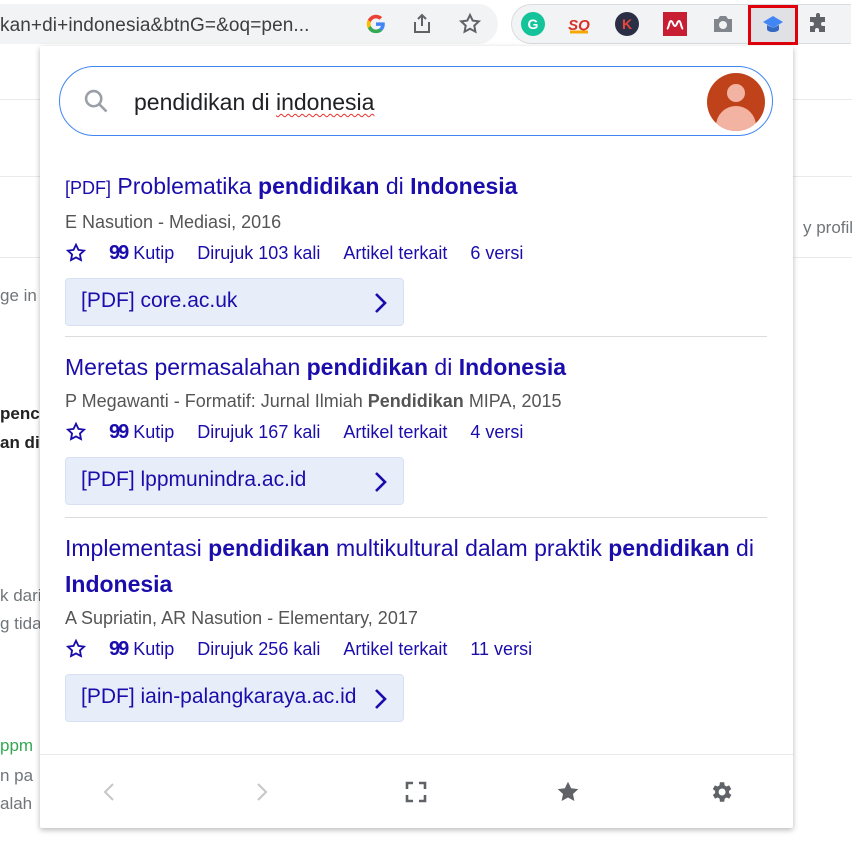 This screenshot has height=858, width=852. I want to click on share-icon, so click(422, 24).